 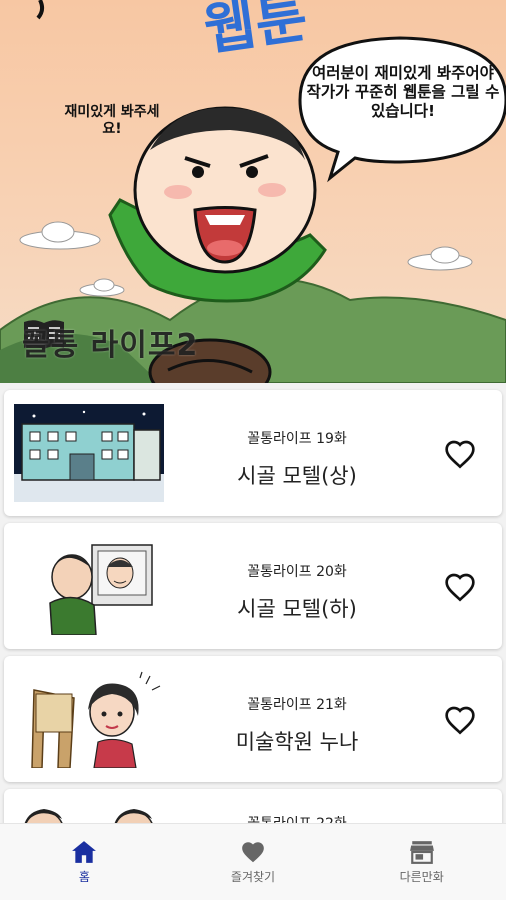 I want to click on episode-card: 꼴통라이프 22화, so click(x=253, y=806).